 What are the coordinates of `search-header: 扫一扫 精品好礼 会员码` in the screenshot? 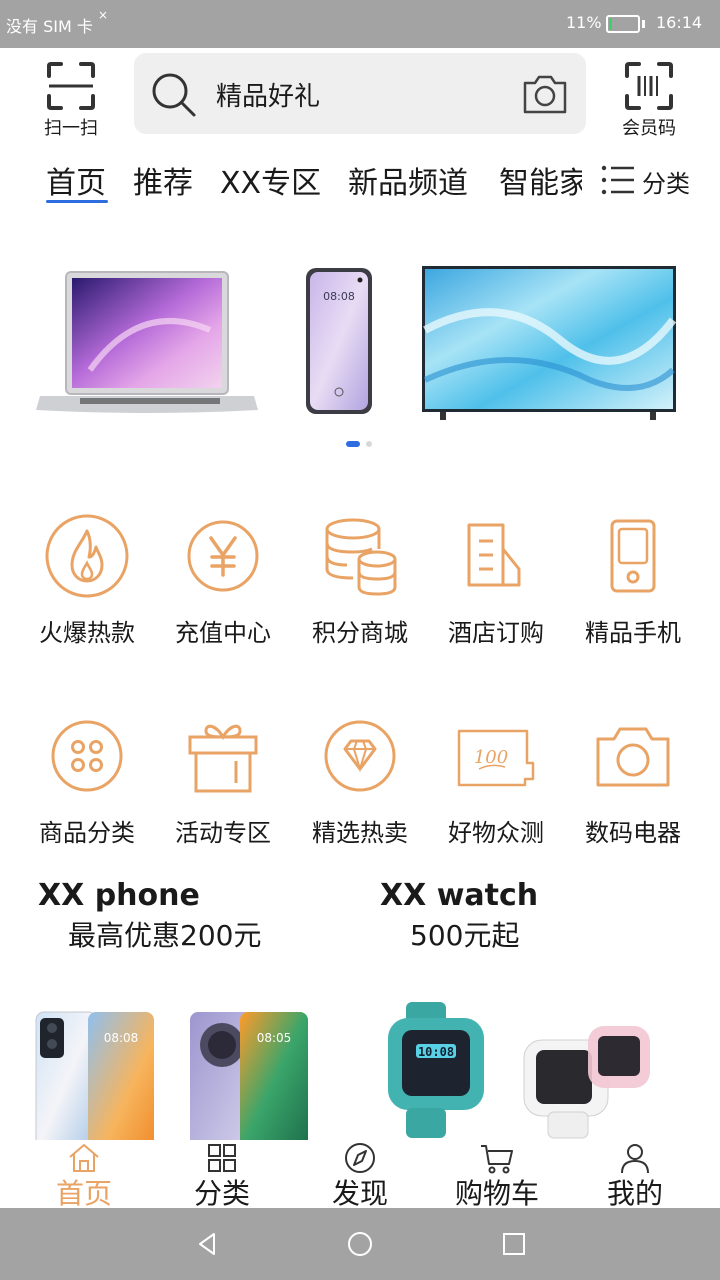 It's located at (360, 98).